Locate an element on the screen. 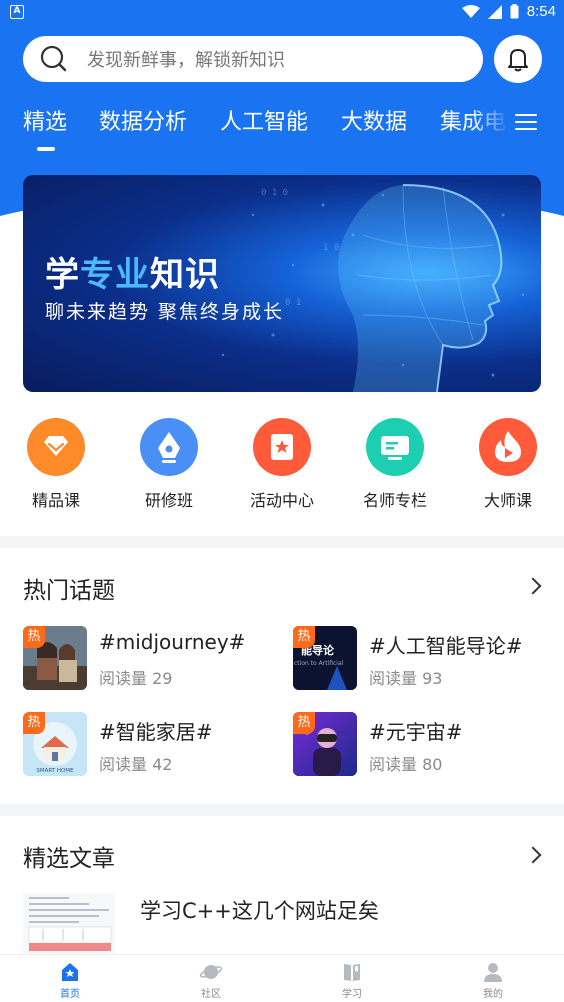 The width and height of the screenshot is (564, 1002). search-icon is located at coordinates (62, 59).